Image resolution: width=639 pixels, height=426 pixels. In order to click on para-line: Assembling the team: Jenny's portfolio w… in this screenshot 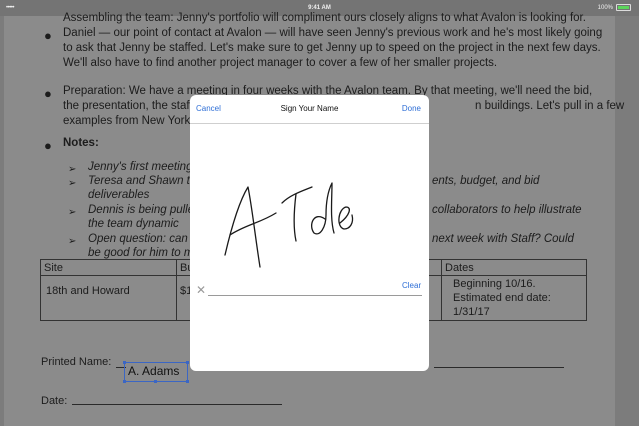, I will do `click(324, 18)`.